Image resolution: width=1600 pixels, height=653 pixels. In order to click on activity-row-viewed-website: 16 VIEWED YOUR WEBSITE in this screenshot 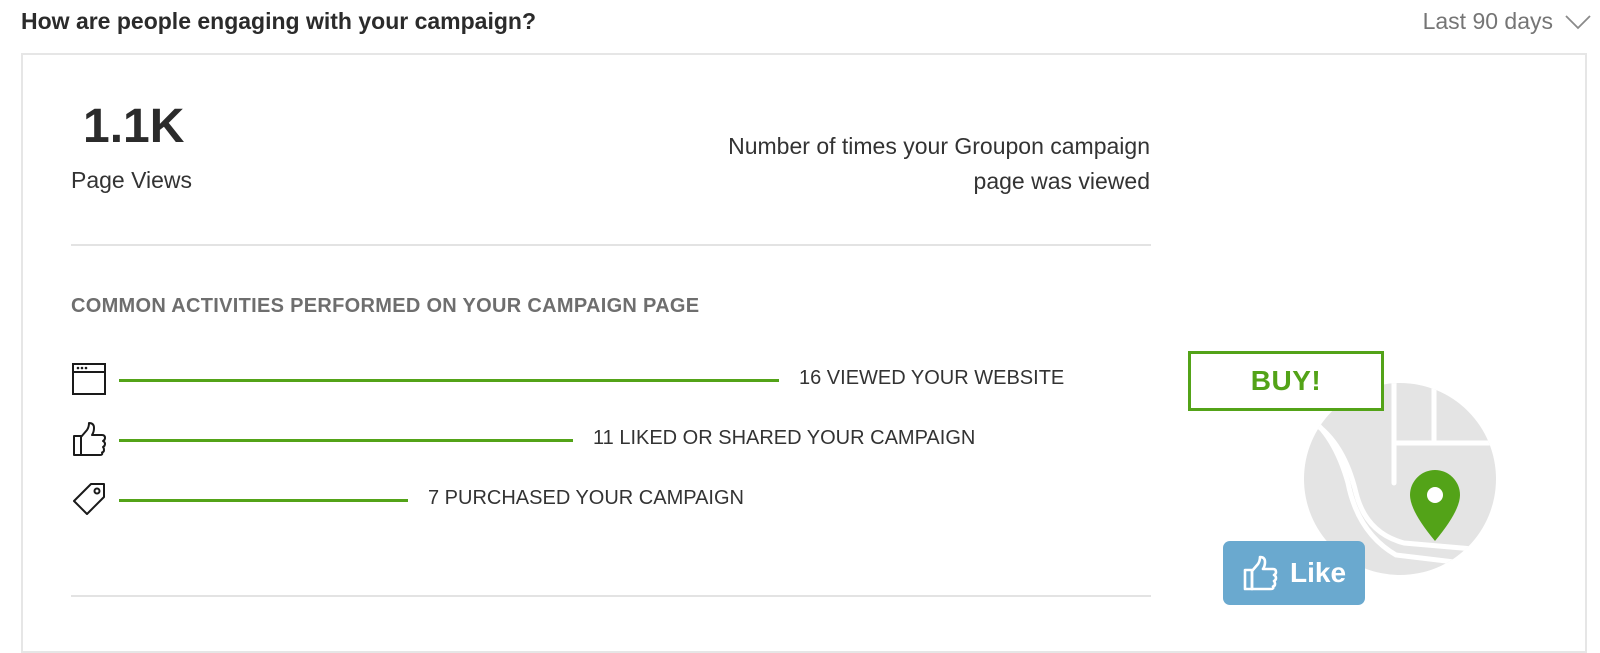, I will do `click(611, 381)`.